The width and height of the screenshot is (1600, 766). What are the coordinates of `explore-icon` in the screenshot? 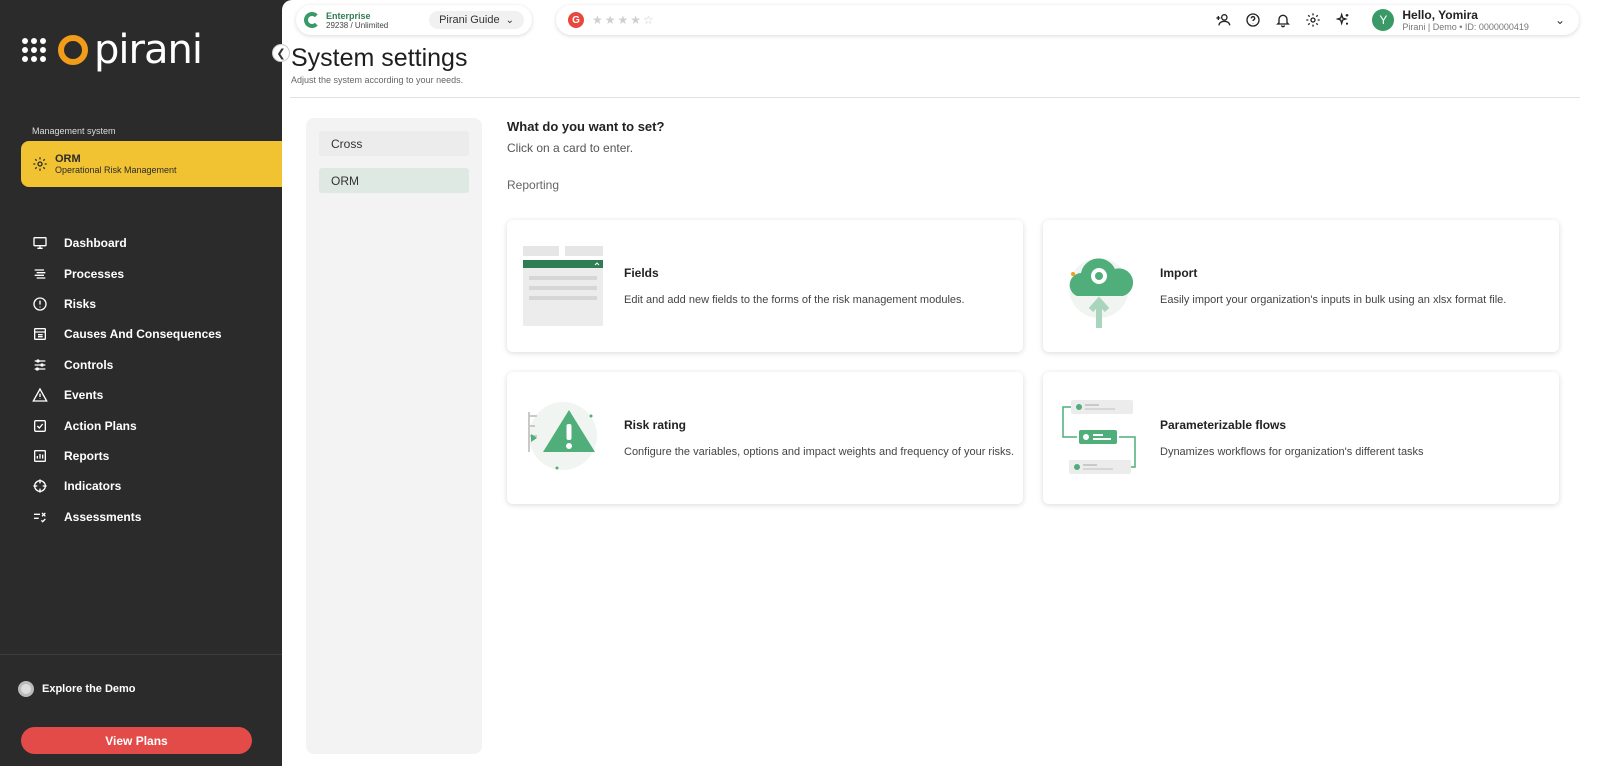 It's located at (26, 689).